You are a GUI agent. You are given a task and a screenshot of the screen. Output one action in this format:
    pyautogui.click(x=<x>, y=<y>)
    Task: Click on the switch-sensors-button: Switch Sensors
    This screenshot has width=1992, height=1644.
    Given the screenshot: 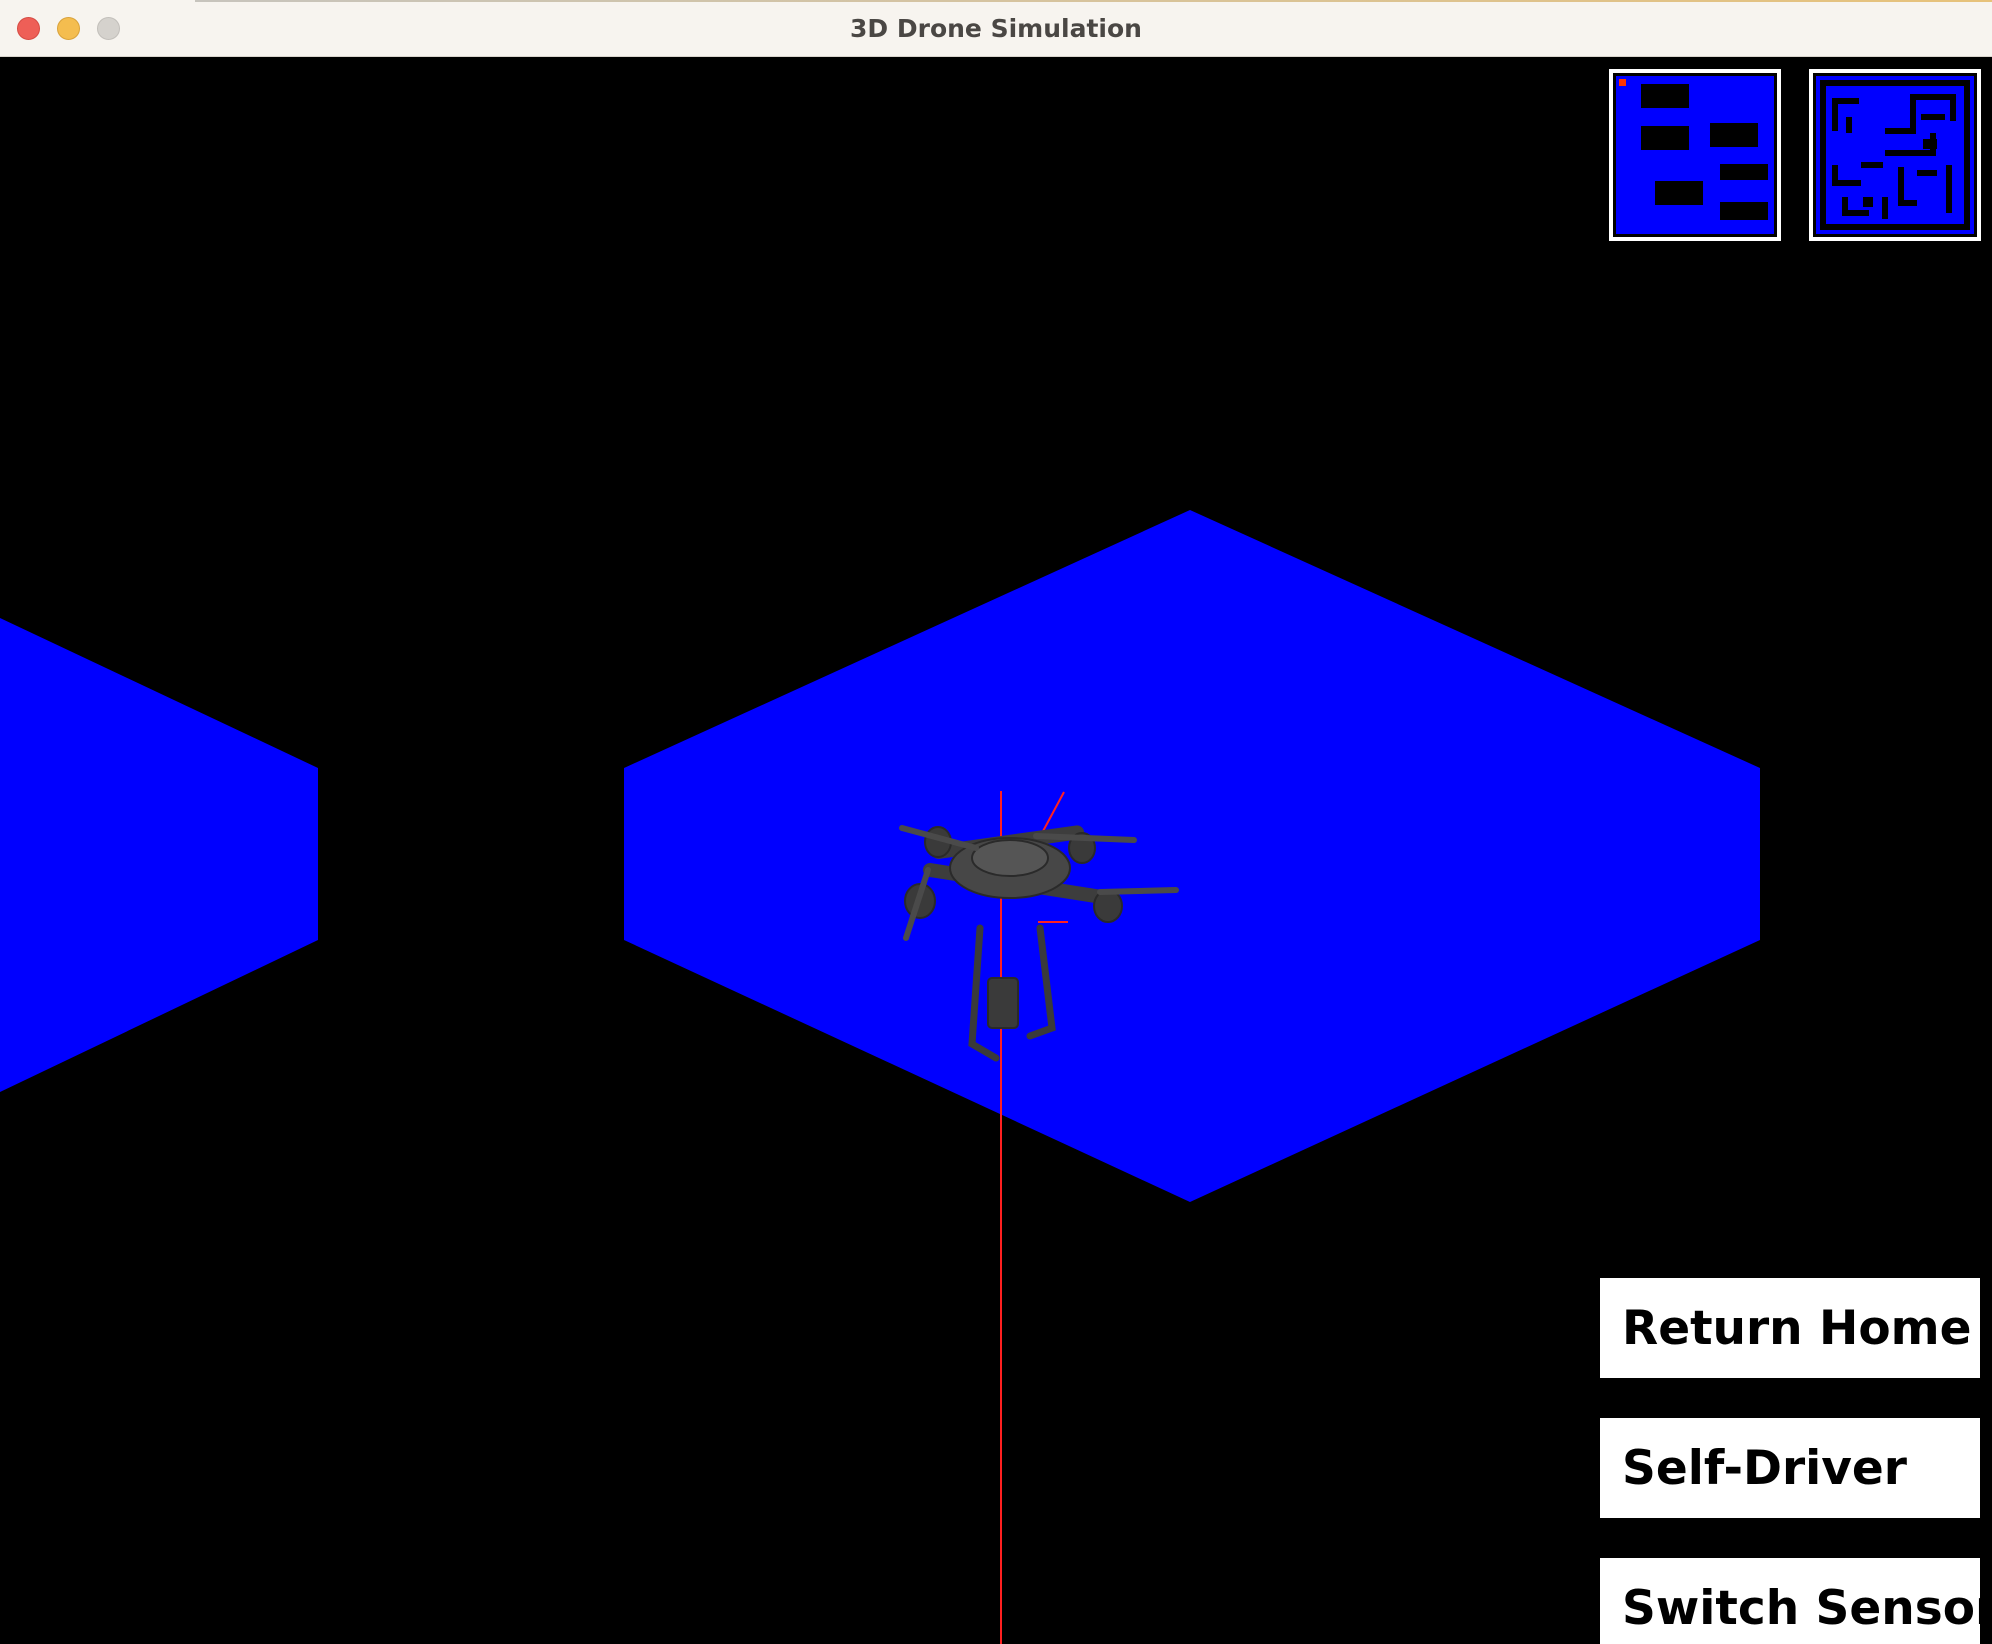 What is the action you would take?
    pyautogui.click(x=1790, y=1601)
    